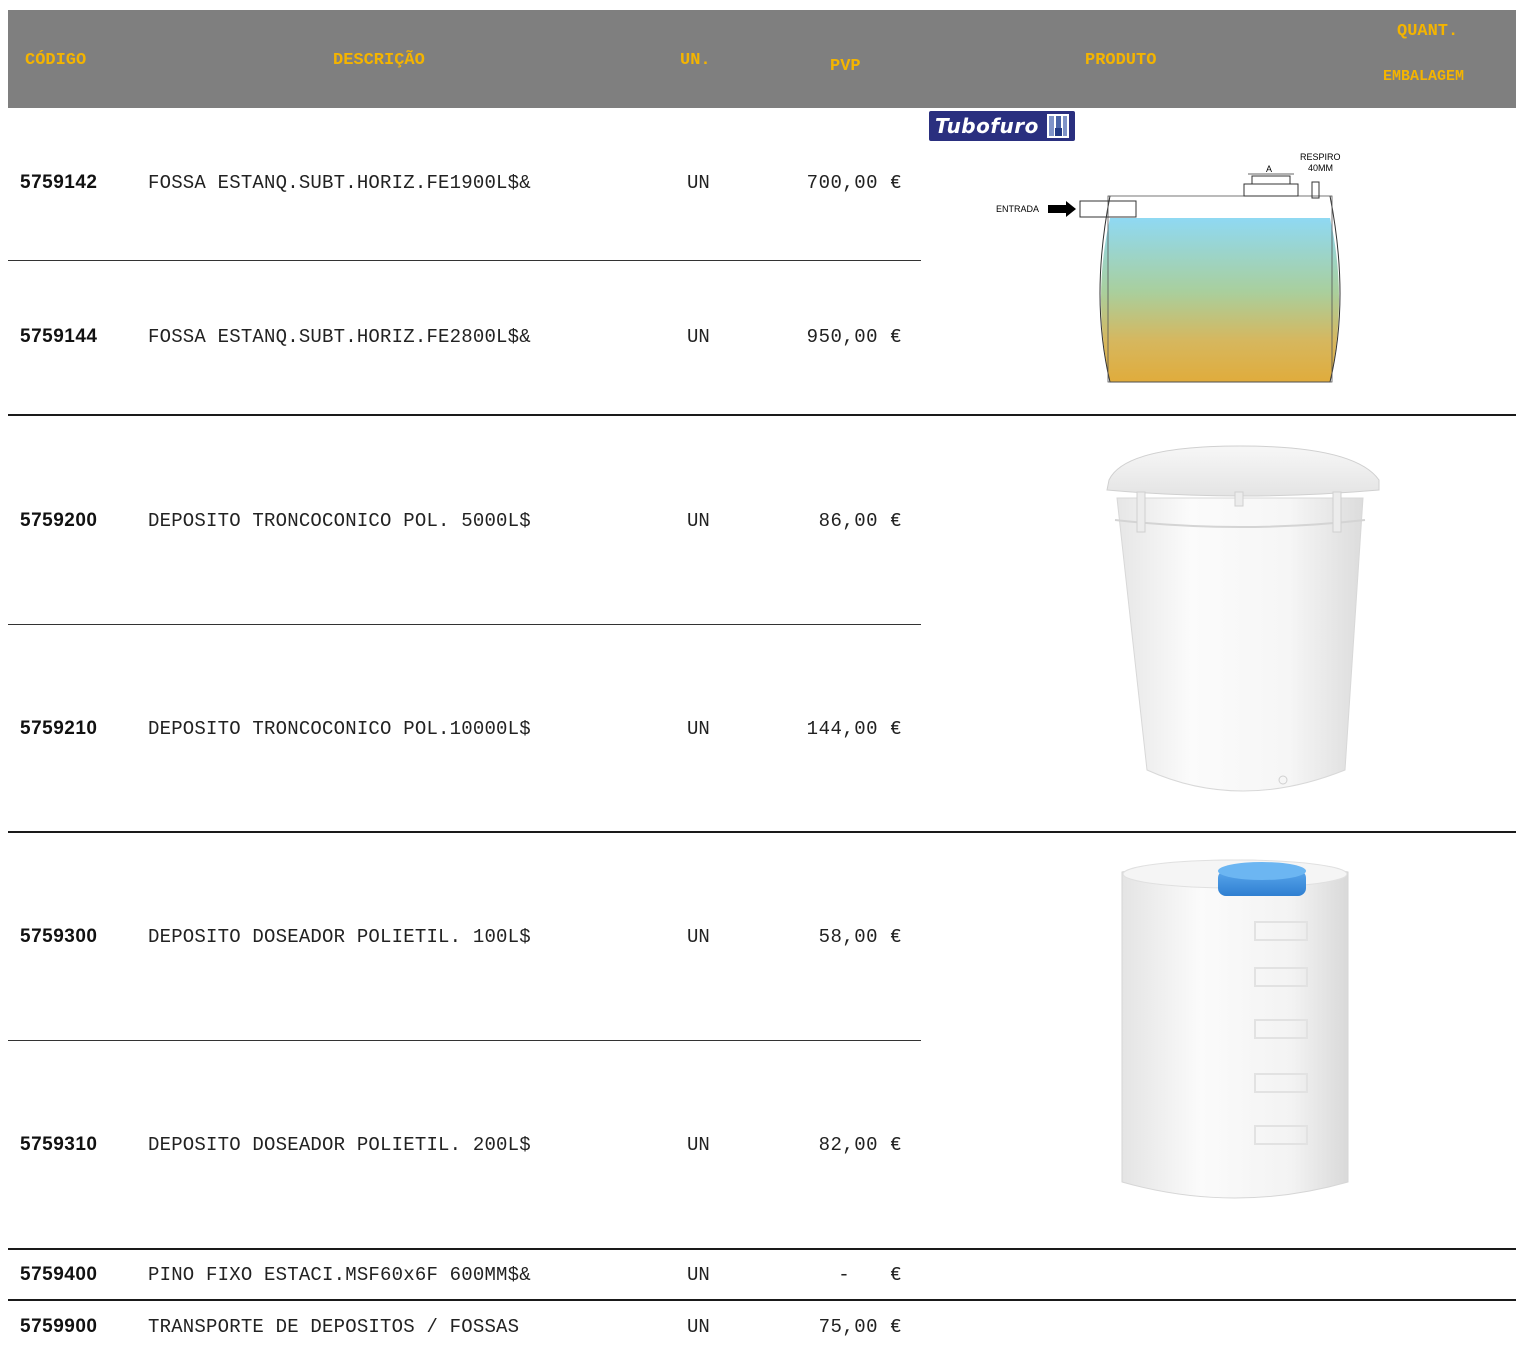 This screenshot has width=1516, height=1346. What do you see at coordinates (59, 1326) in the screenshot?
I see `row-code: 5759900` at bounding box center [59, 1326].